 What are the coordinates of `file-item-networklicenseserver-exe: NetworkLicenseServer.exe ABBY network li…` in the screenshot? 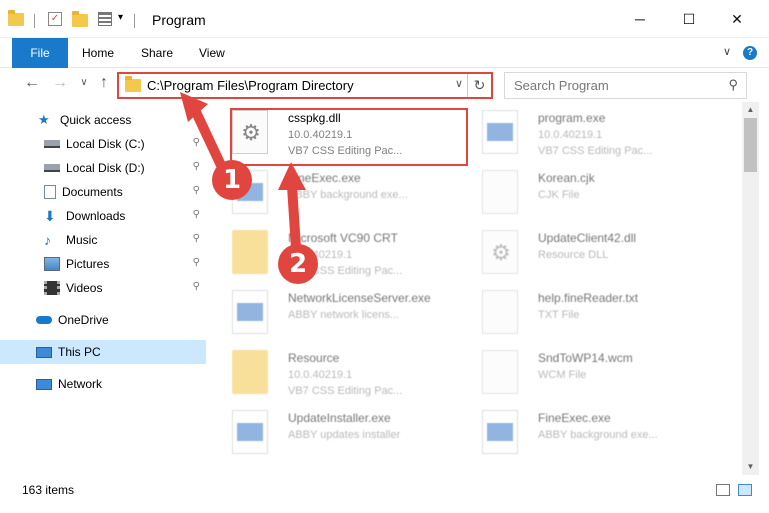 It's located at (330, 314).